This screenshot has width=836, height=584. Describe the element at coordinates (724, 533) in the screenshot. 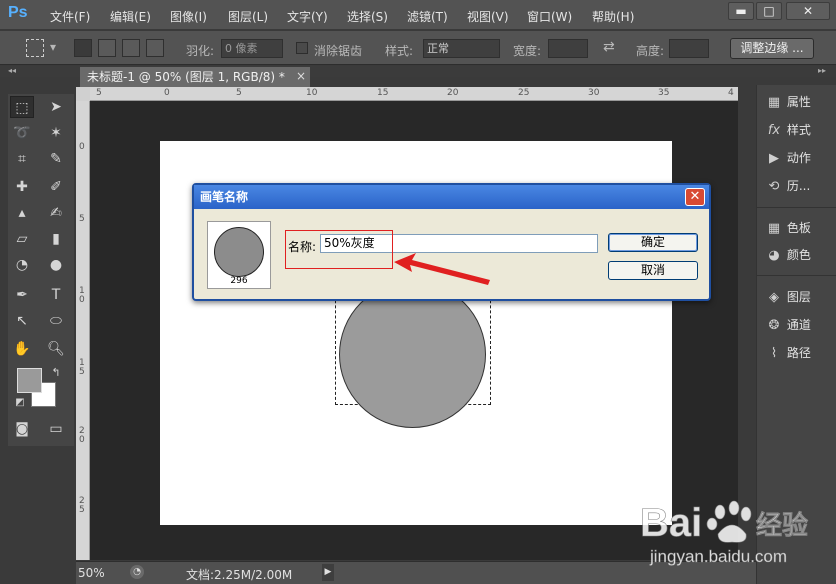

I see `baidu-jingyan-watermark: Bai 经验 jingyan.baidu.com` at that location.